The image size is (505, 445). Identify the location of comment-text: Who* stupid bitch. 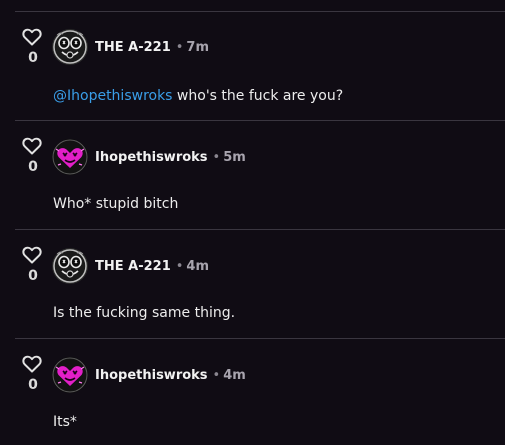
(115, 204).